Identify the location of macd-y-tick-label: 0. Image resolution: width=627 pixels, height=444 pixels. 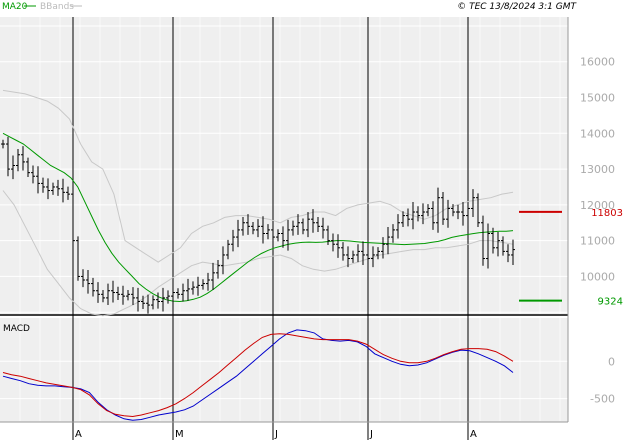
(611, 361).